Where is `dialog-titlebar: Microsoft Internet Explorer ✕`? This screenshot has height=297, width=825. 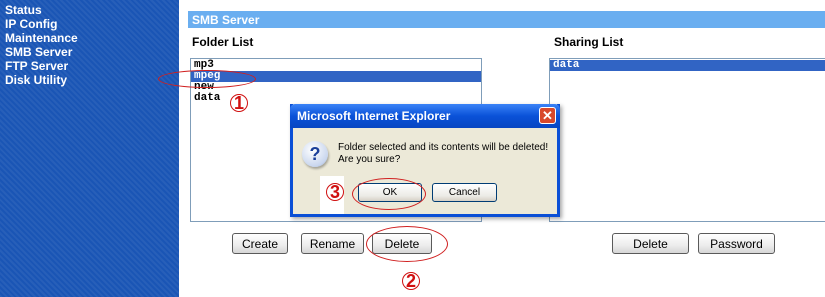 dialog-titlebar: Microsoft Internet Explorer ✕ is located at coordinates (425, 116).